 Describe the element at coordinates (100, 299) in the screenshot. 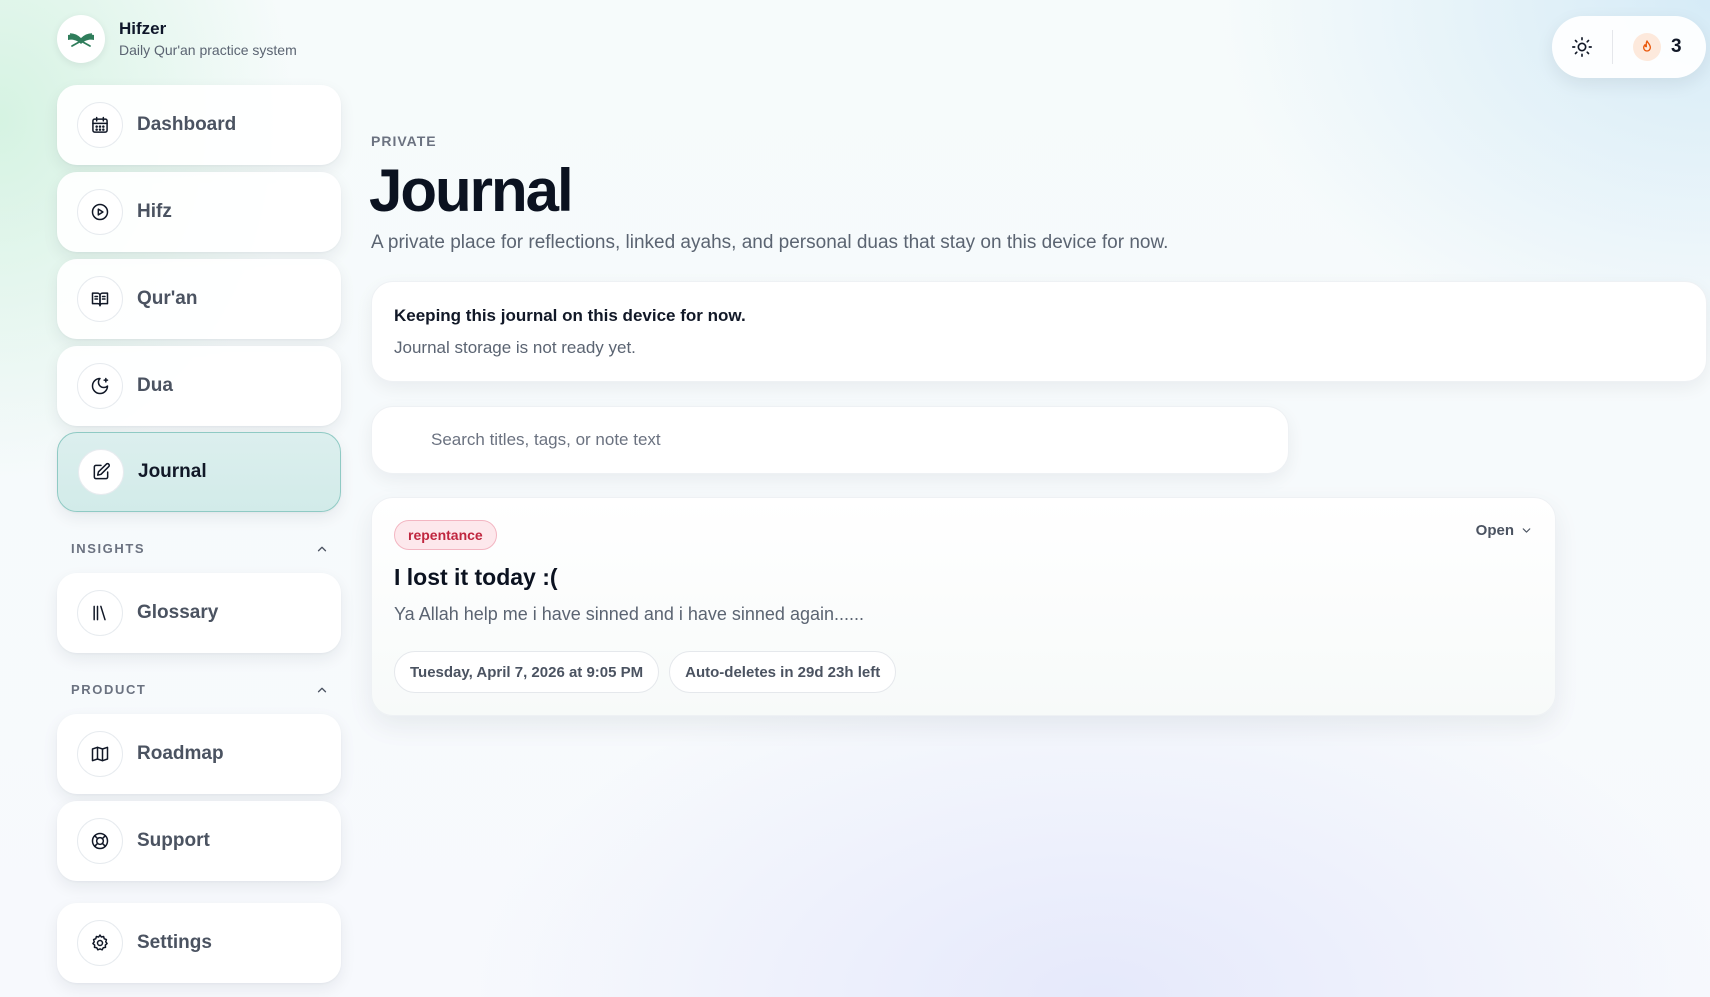

I see `book-open-icon` at that location.